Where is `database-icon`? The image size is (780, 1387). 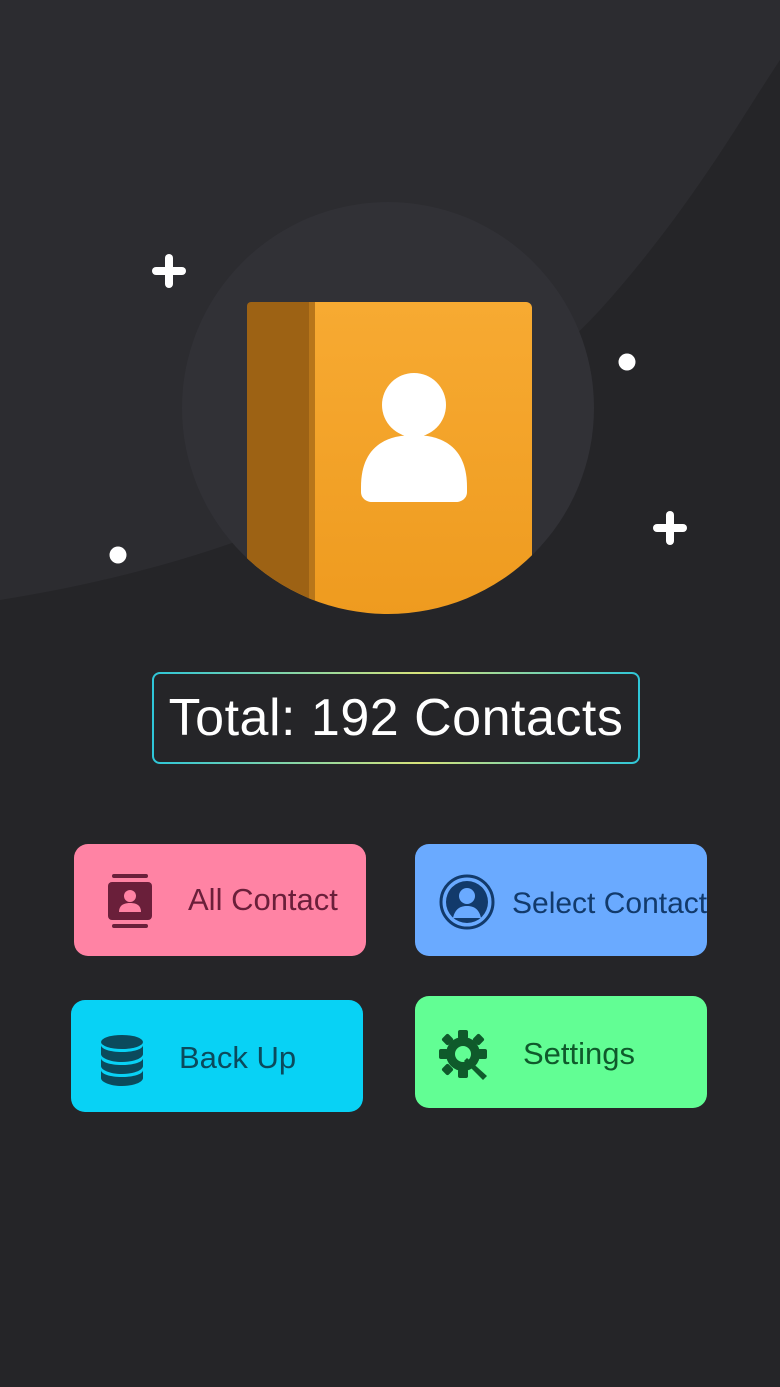
database-icon is located at coordinates (122, 1060).